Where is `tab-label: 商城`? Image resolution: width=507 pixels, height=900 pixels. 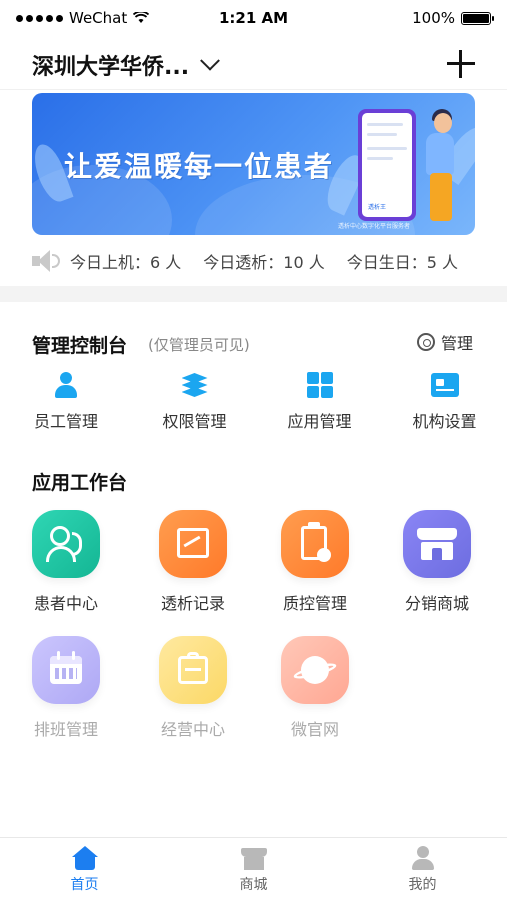 tab-label: 商城 is located at coordinates (253, 885).